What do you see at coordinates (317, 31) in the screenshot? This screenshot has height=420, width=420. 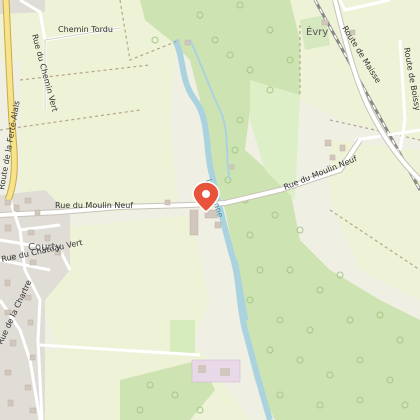 I see `label-evry: Évry` at bounding box center [317, 31].